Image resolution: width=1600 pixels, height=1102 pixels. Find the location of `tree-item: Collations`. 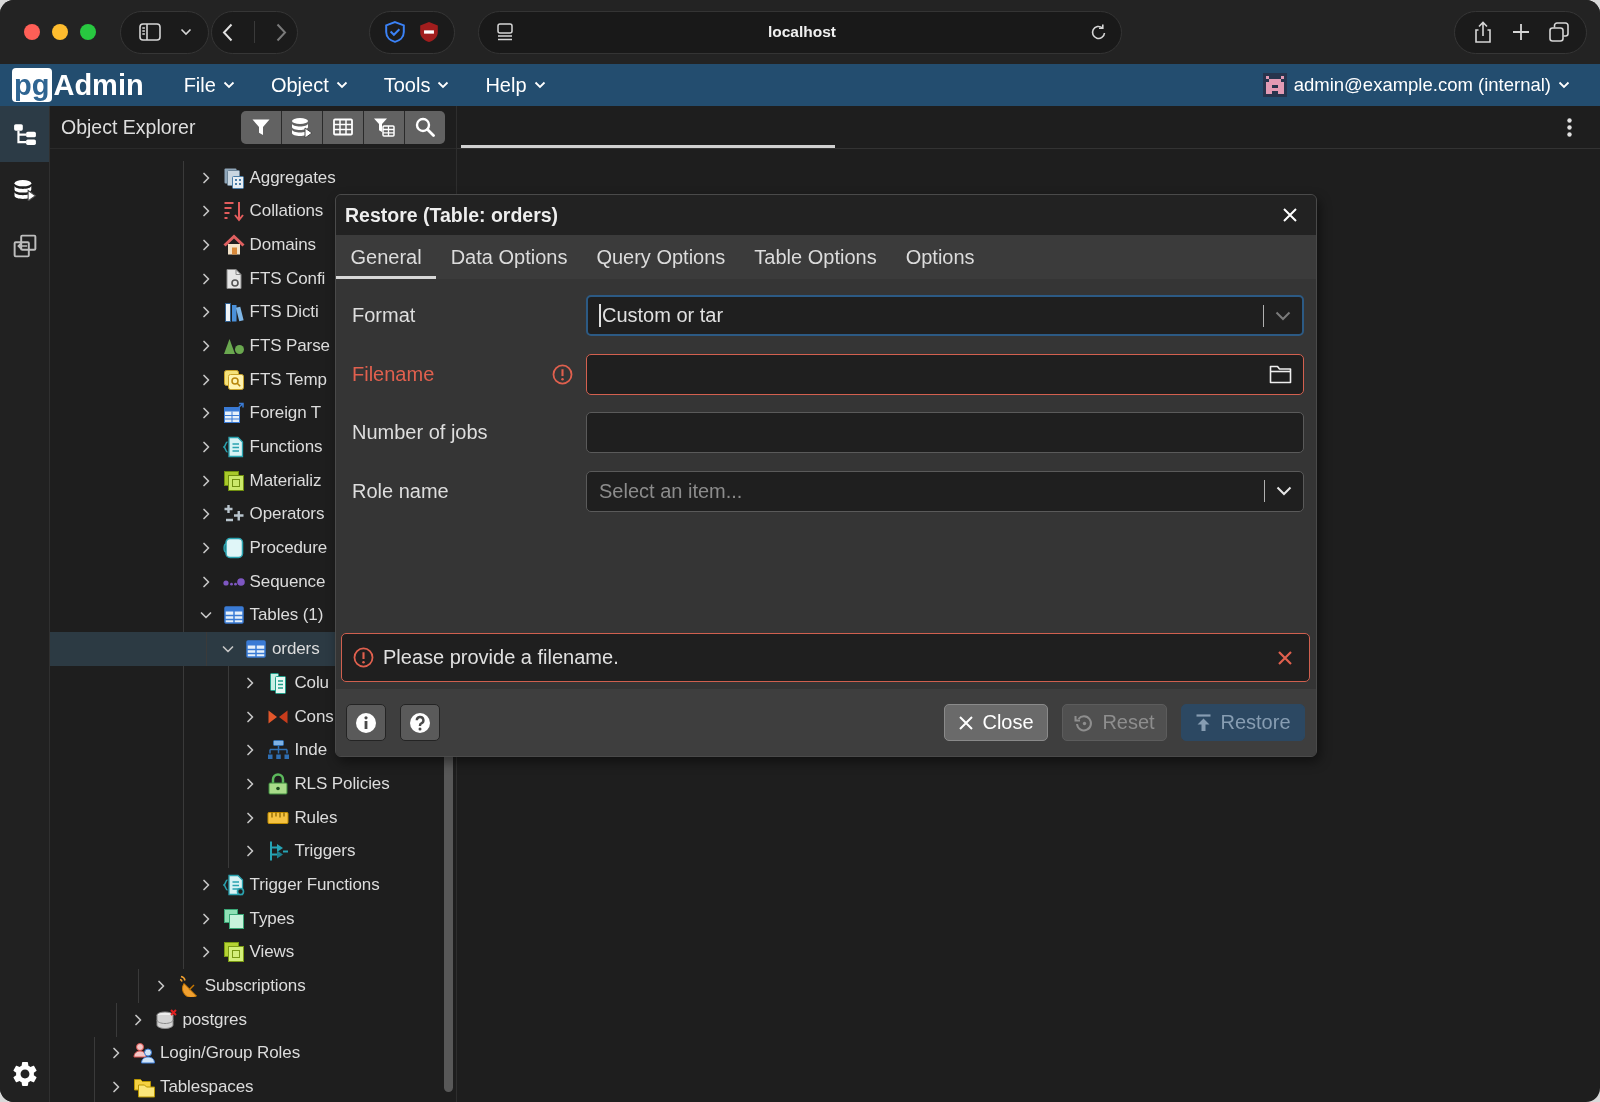

tree-item: Collations is located at coordinates (261, 211).